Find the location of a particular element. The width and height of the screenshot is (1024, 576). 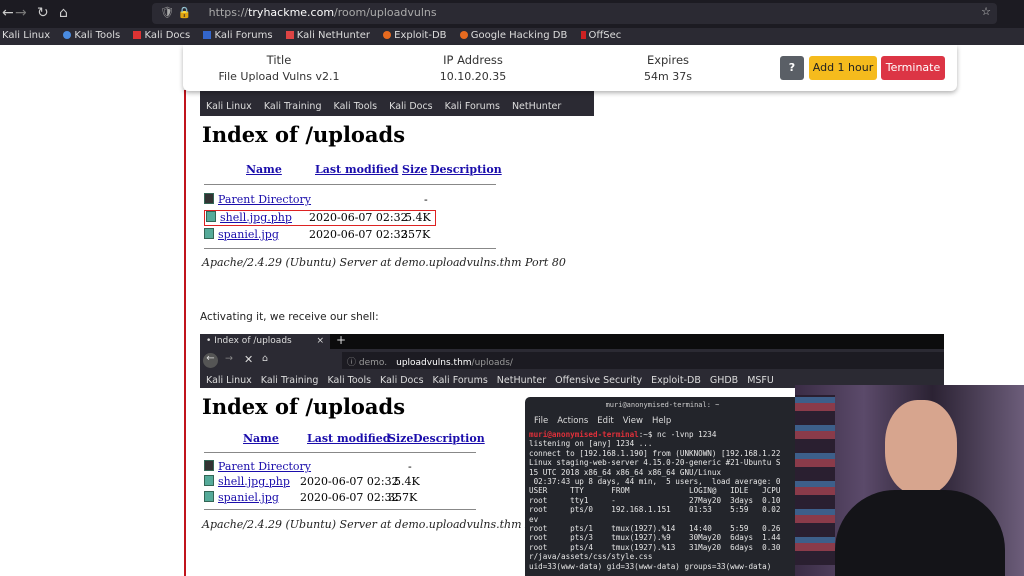

bookmark: Kali NetHunter is located at coordinates (327, 35).